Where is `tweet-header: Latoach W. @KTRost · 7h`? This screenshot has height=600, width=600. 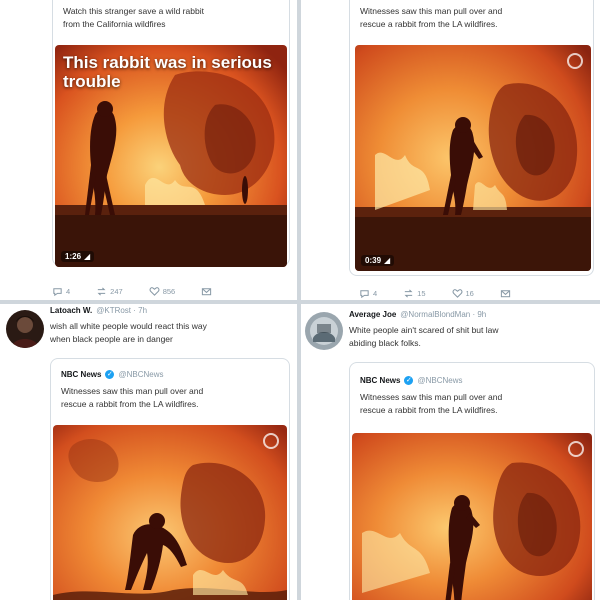 tweet-header: Latoach W. @KTRost · 7h is located at coordinates (98, 310).